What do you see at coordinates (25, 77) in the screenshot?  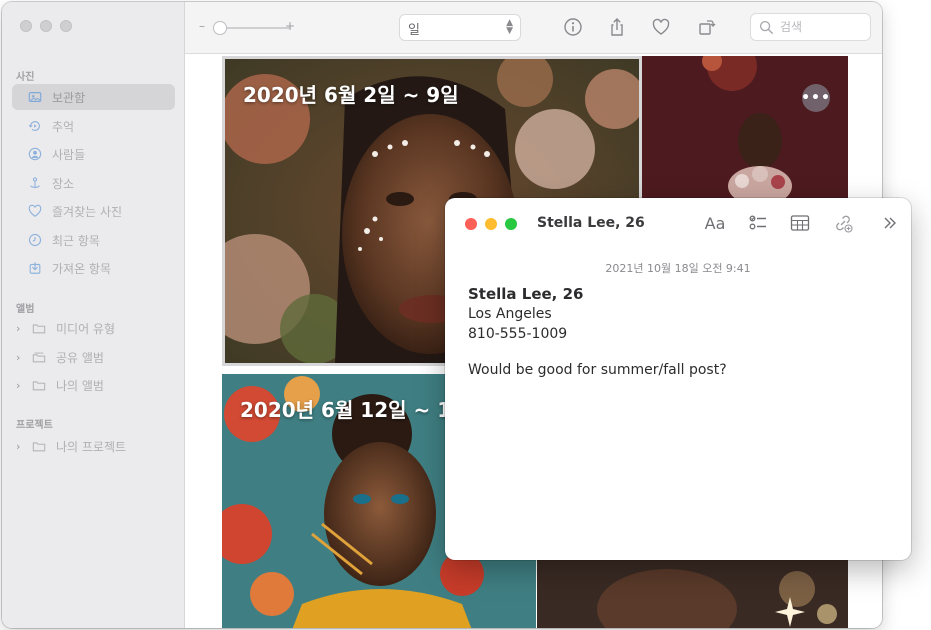 I see `section-label-photos: 사진` at bounding box center [25, 77].